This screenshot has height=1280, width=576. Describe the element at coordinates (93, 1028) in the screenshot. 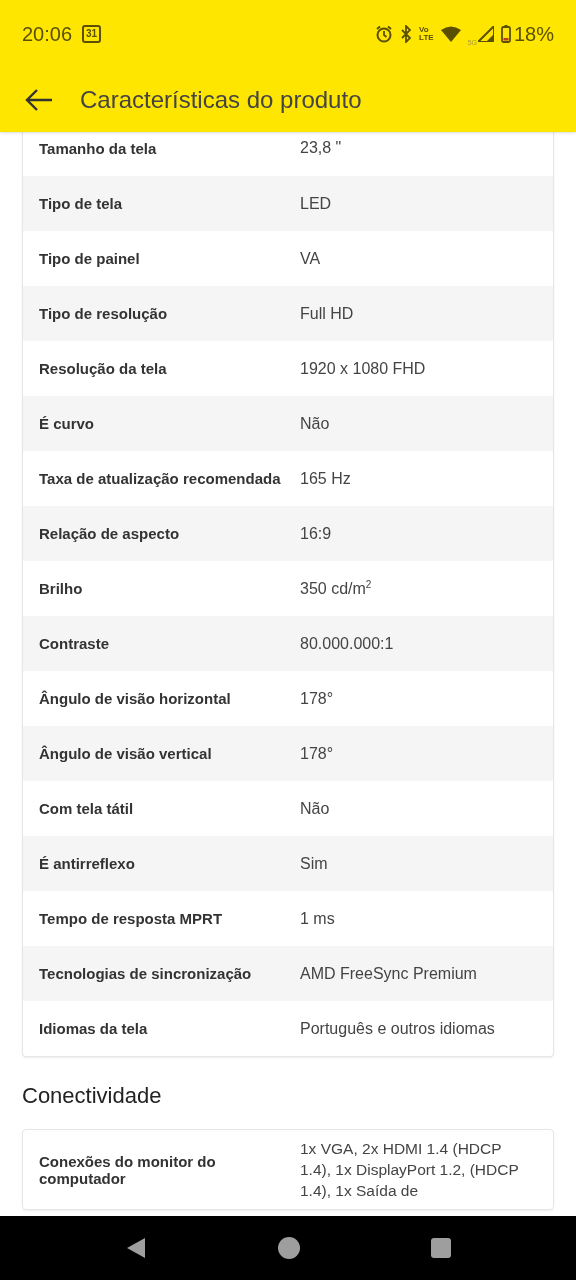

I see `spec-label: Idiomas da tela` at that location.